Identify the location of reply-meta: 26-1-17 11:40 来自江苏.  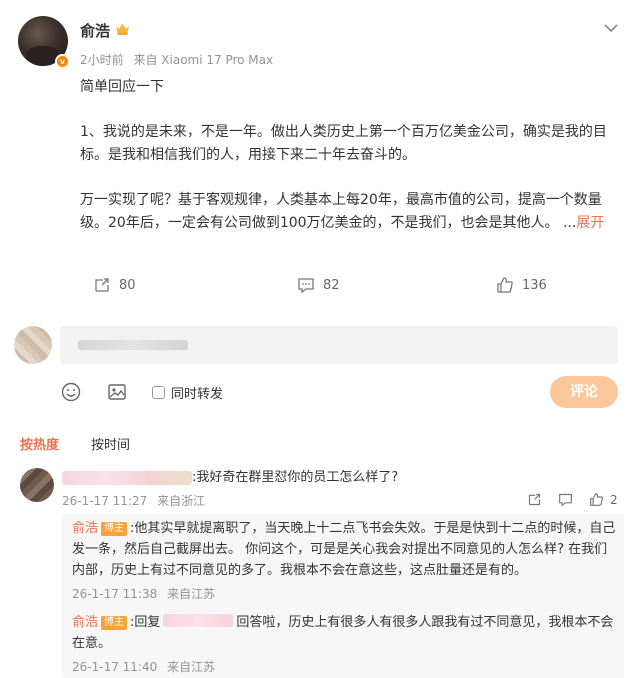
(344, 667).